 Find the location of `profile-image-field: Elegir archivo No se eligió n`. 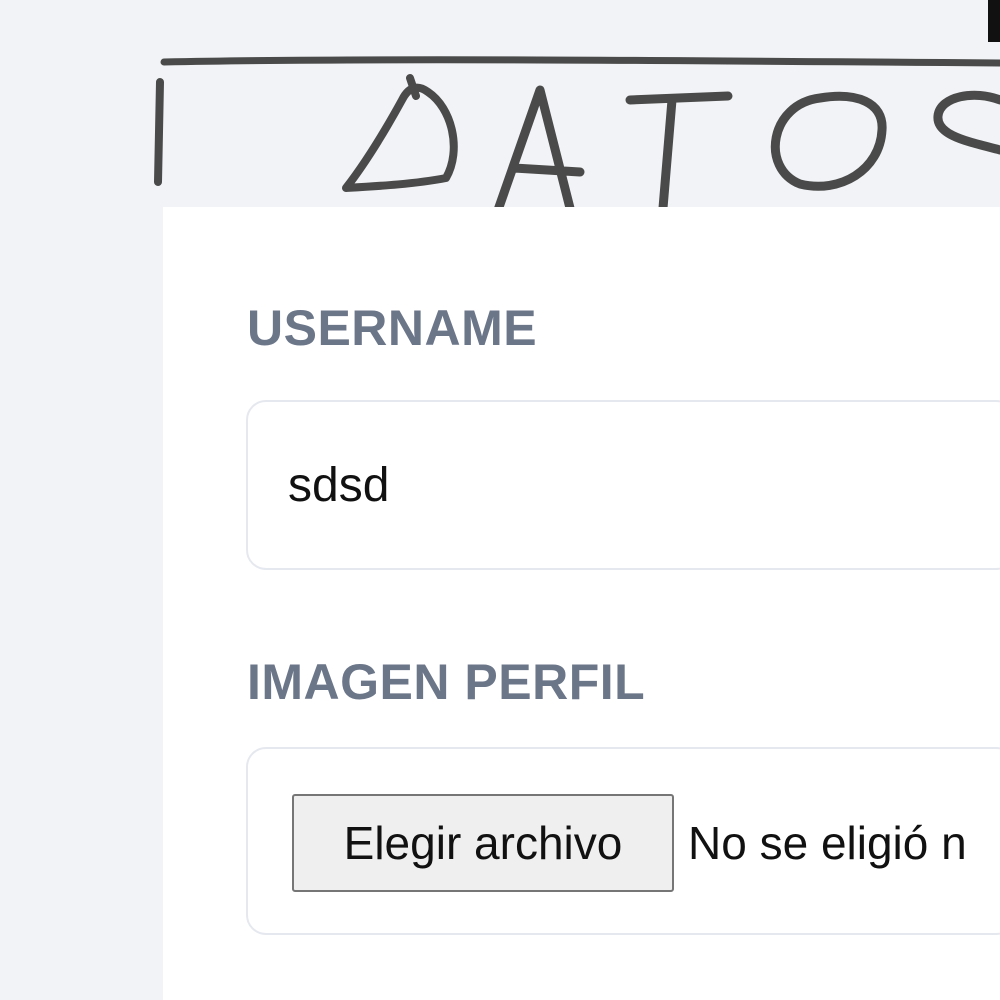

profile-image-field: Elegir archivo No se eligió n is located at coordinates (623, 841).